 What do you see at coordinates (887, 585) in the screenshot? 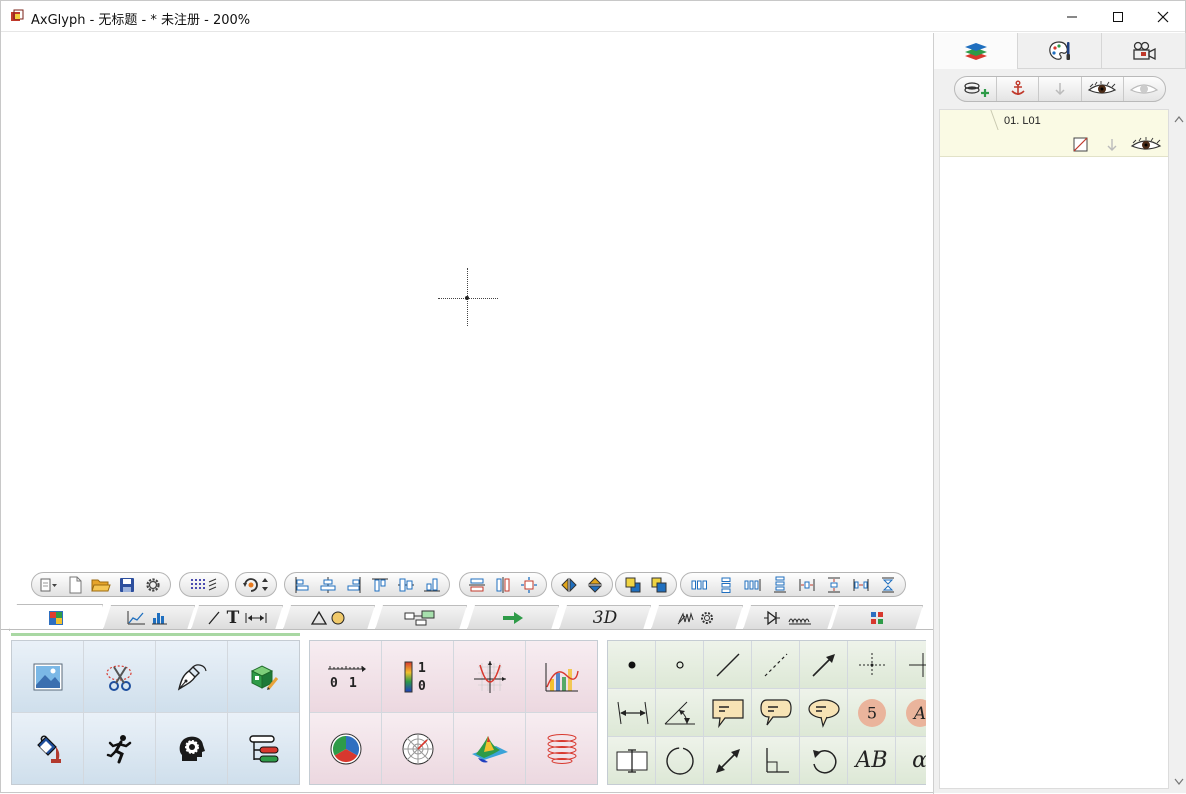
I see `space-v2-button` at bounding box center [887, 585].